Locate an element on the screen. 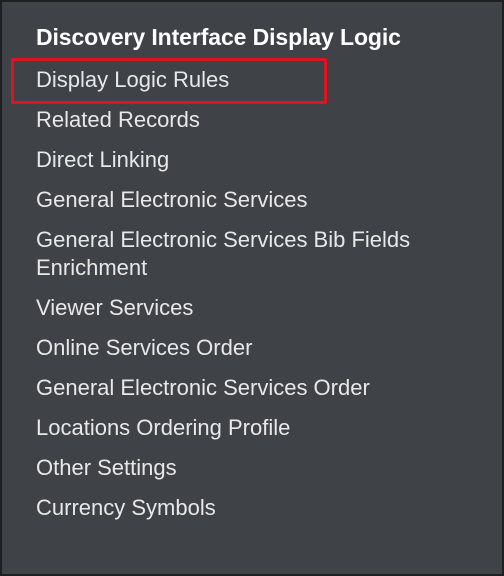 This screenshot has width=504, height=576. menu-item-other-settings: Other Settings is located at coordinates (266, 468).